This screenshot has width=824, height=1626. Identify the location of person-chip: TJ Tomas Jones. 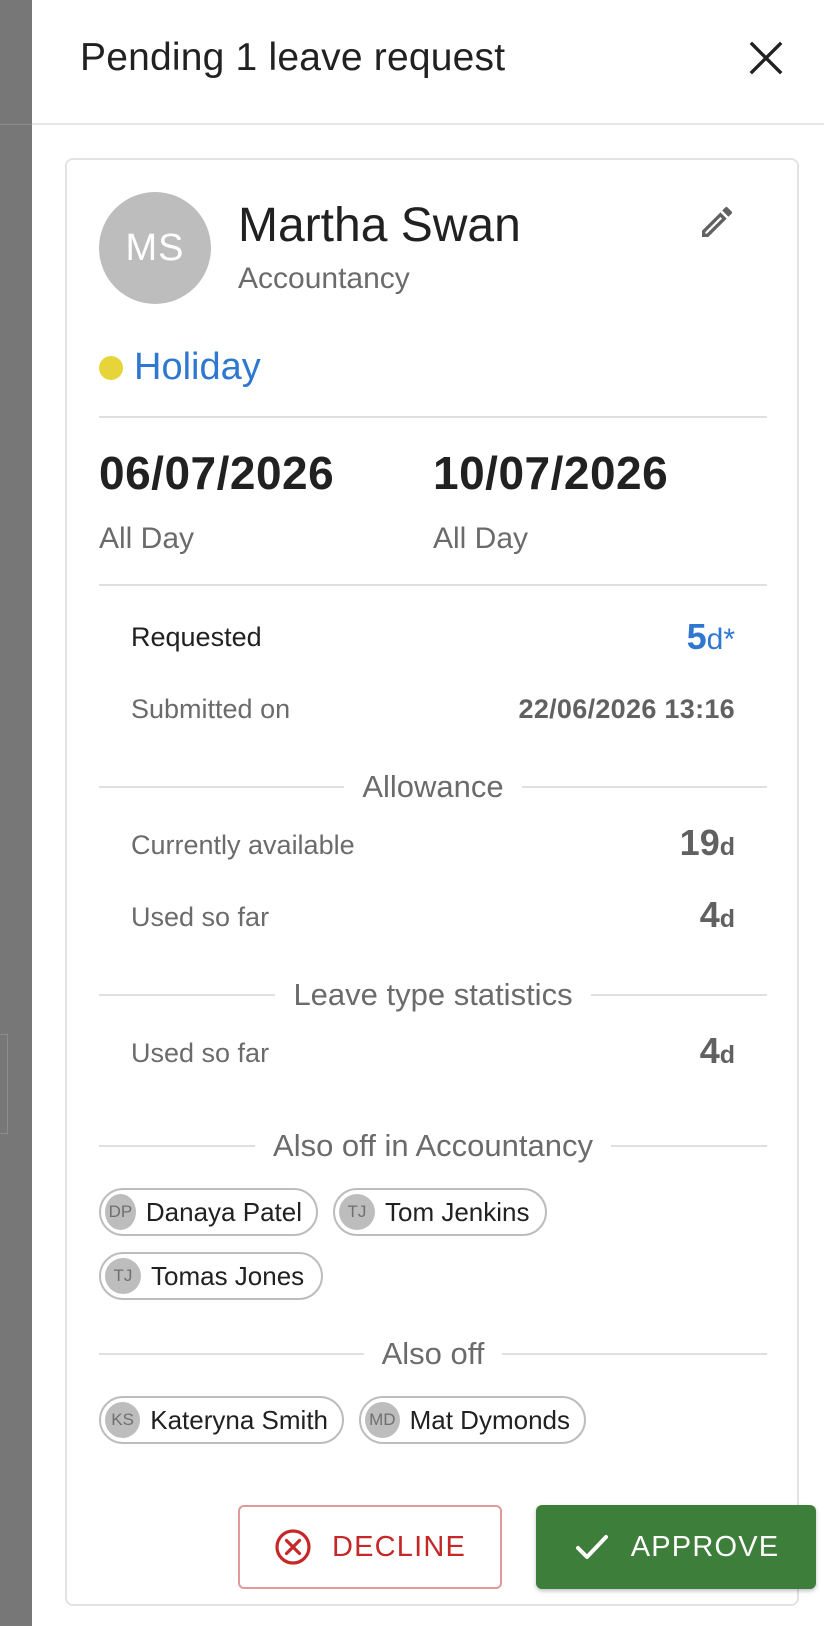
(211, 1276).